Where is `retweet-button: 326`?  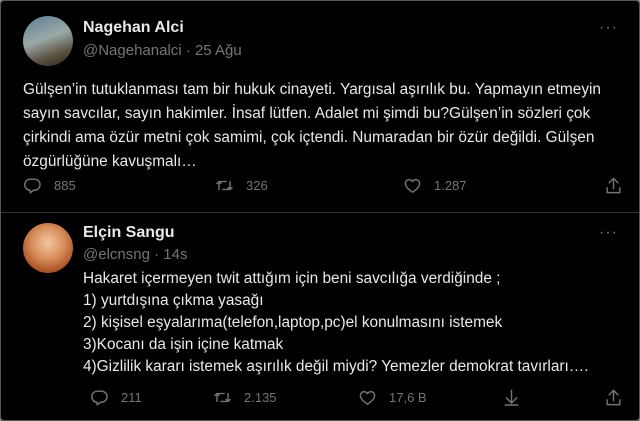
retweet-button: 326 is located at coordinates (241, 185).